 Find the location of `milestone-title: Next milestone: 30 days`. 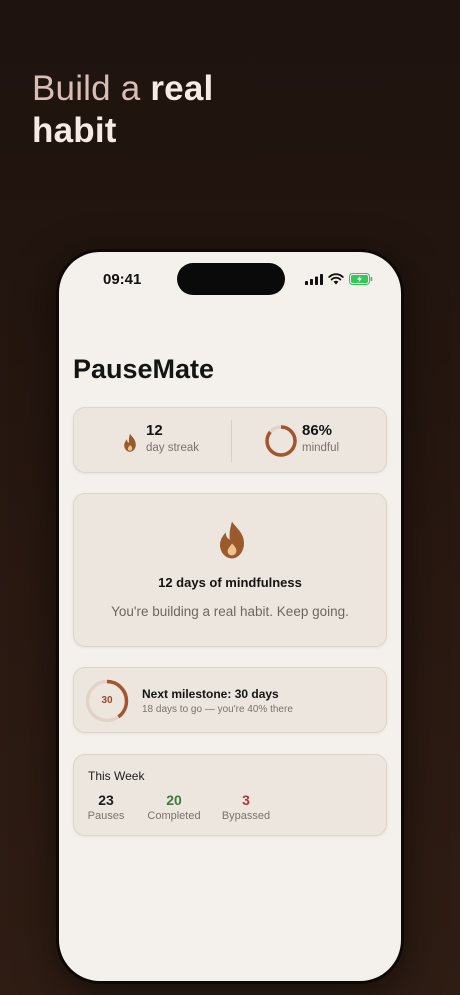

milestone-title: Next milestone: 30 days is located at coordinates (210, 694).